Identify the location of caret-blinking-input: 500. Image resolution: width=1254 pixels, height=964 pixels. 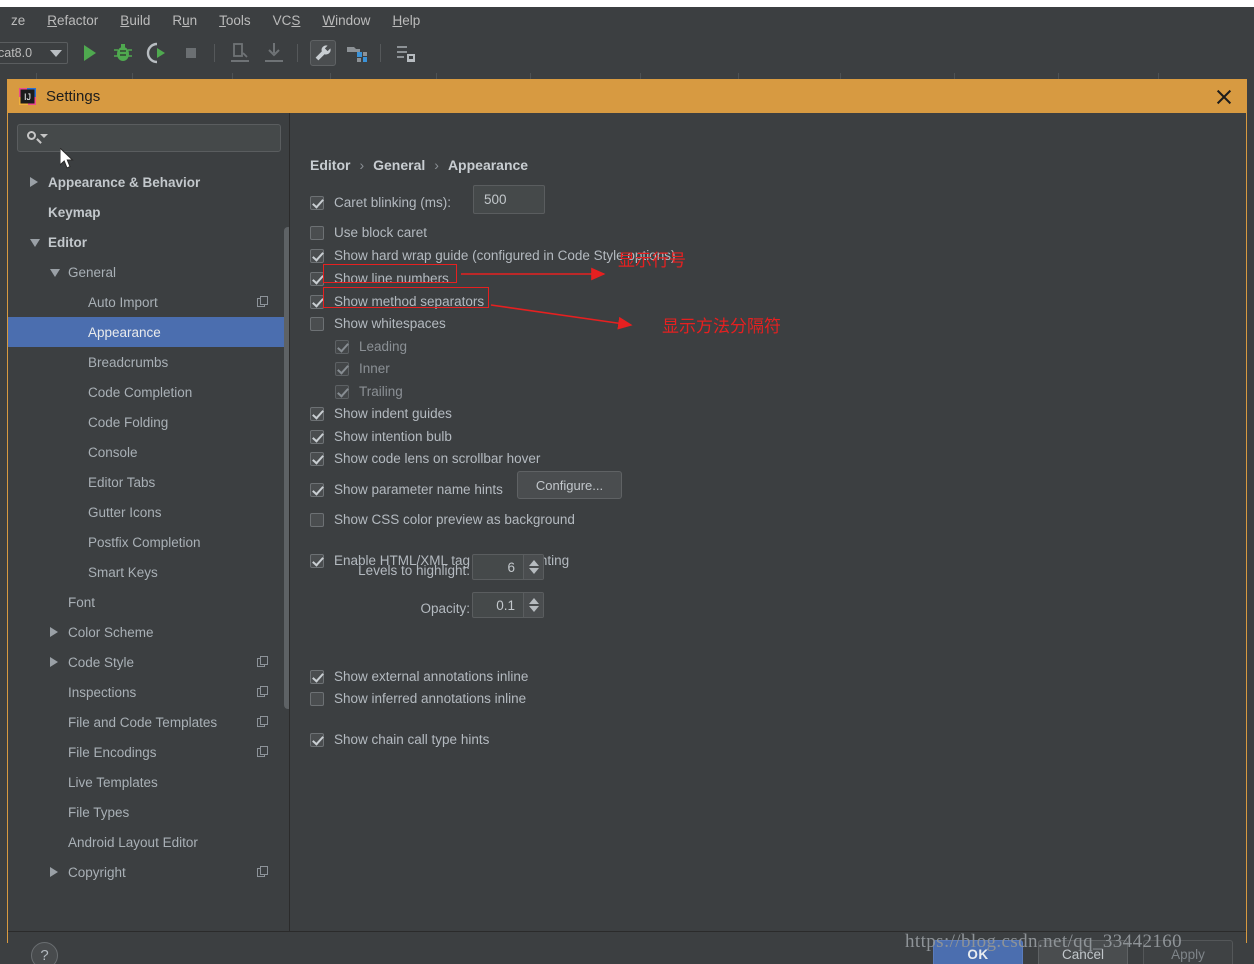
(509, 199).